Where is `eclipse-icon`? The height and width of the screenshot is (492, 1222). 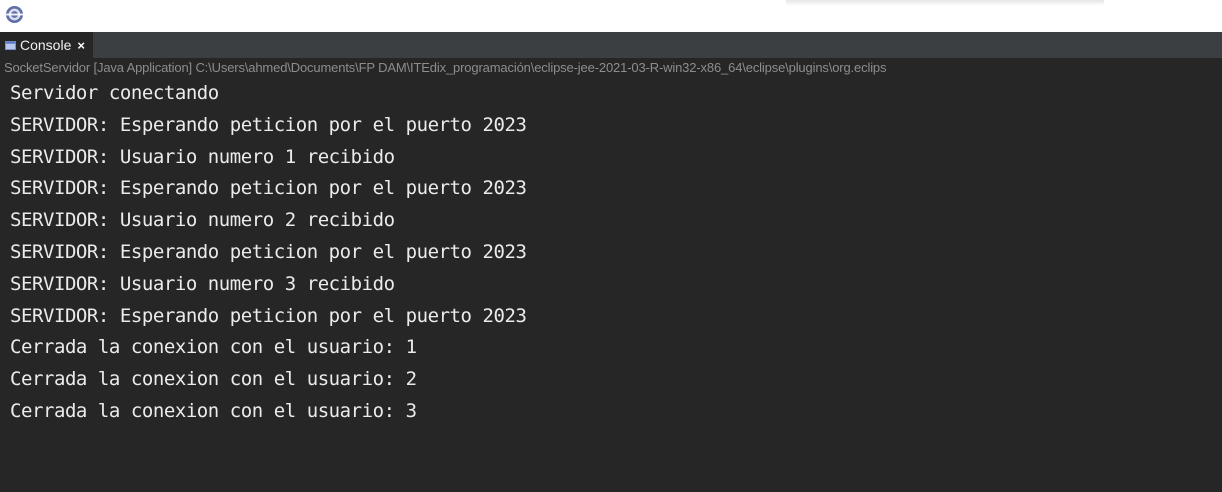 eclipse-icon is located at coordinates (14, 14).